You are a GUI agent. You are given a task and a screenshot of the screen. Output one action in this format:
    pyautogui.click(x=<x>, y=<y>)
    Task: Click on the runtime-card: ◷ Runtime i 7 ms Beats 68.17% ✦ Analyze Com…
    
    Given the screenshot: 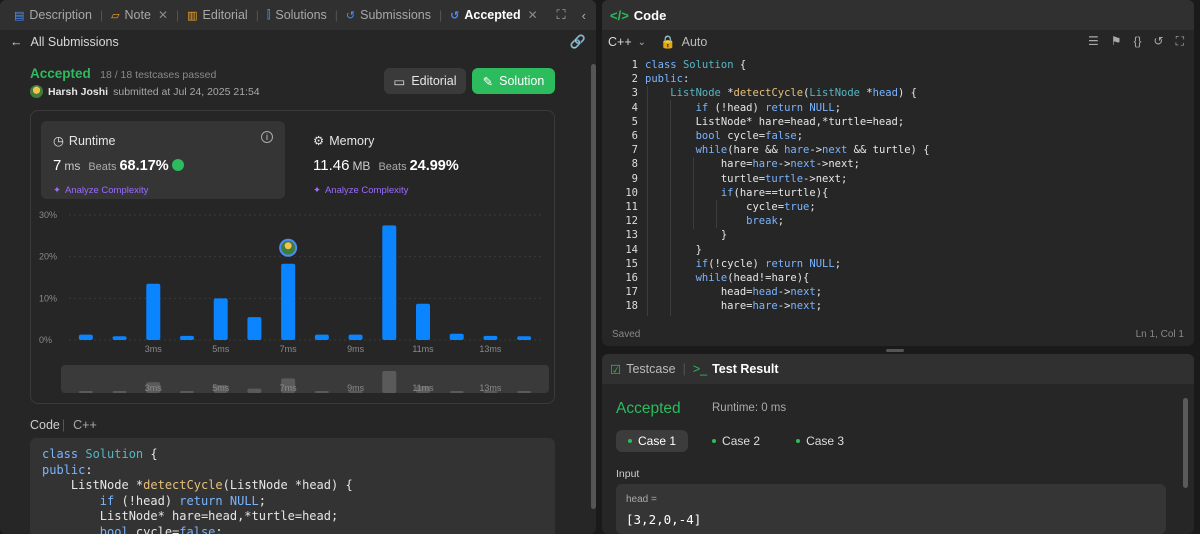 What is the action you would take?
    pyautogui.click(x=163, y=160)
    